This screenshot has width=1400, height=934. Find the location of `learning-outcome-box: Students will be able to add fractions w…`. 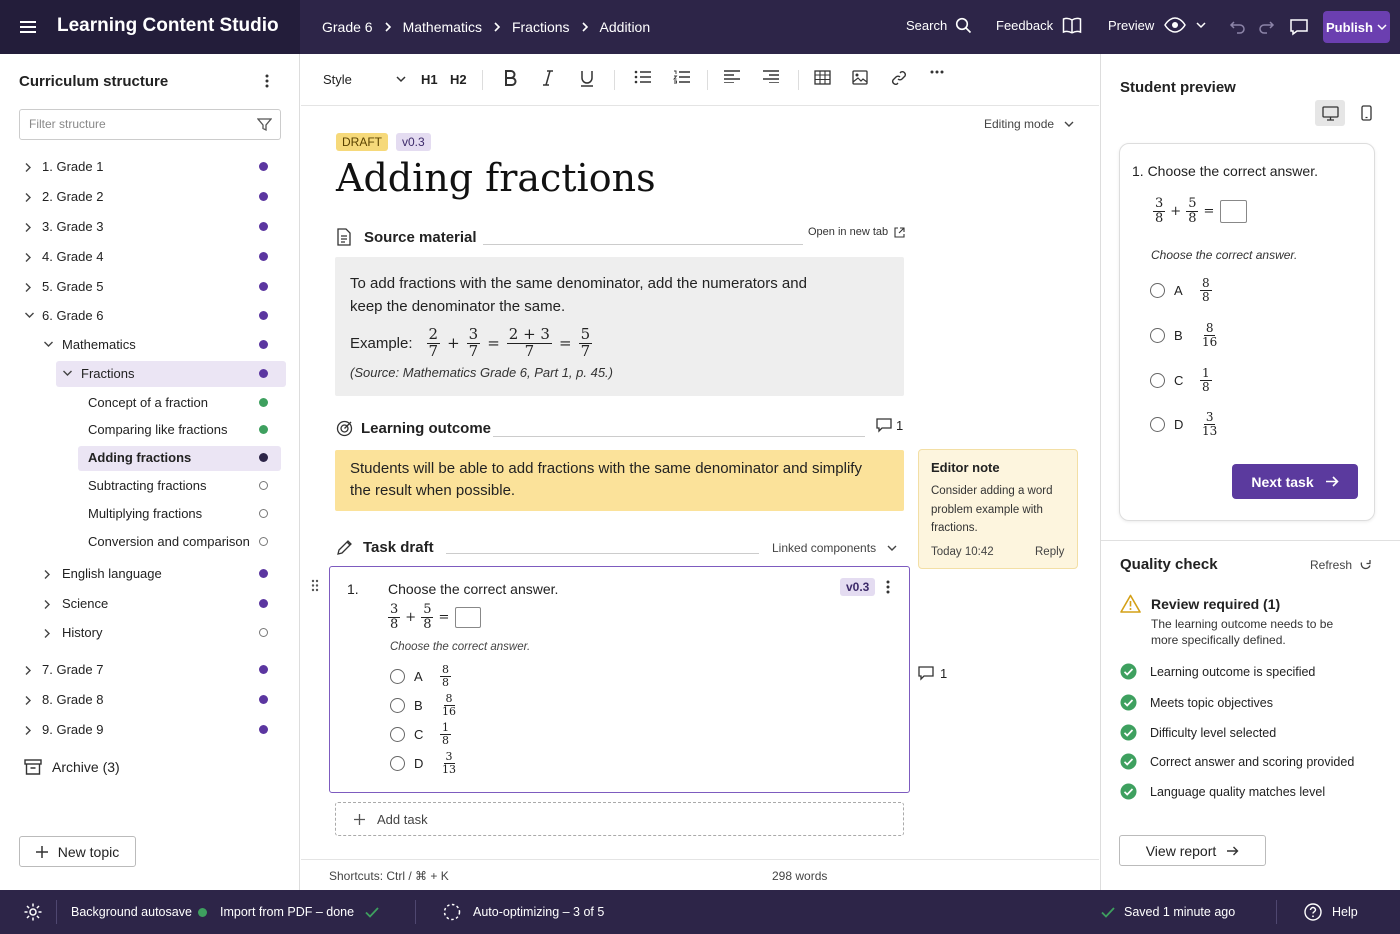

learning-outcome-box: Students will be able to add fractions w… is located at coordinates (619, 480).